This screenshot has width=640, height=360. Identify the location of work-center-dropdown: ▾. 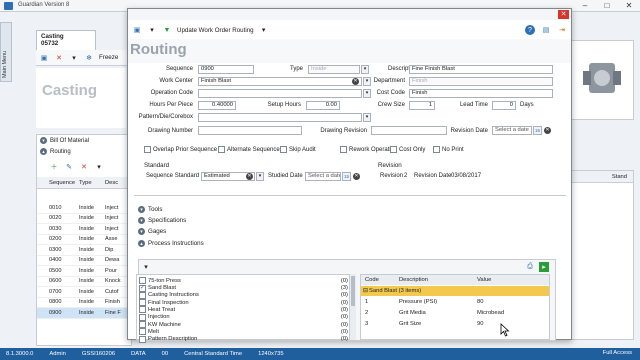
(367, 81).